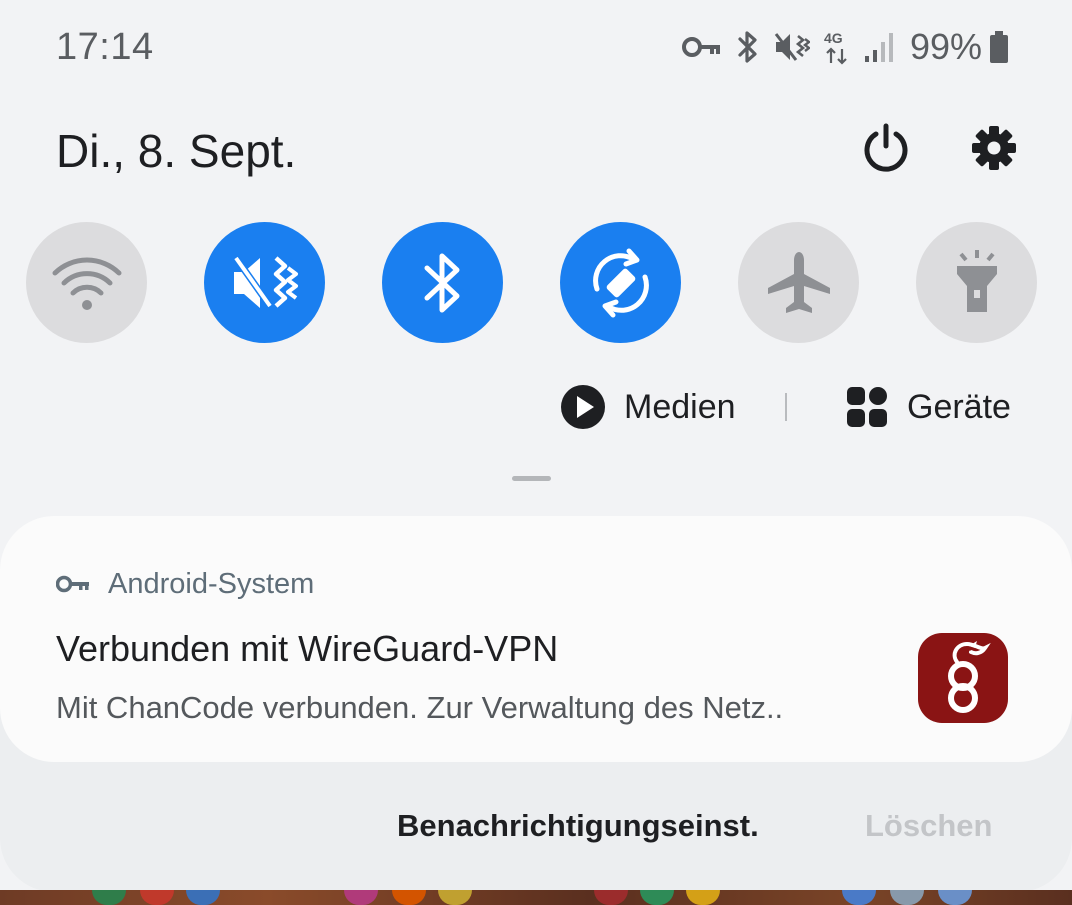  I want to click on media-label: Medien, so click(680, 406).